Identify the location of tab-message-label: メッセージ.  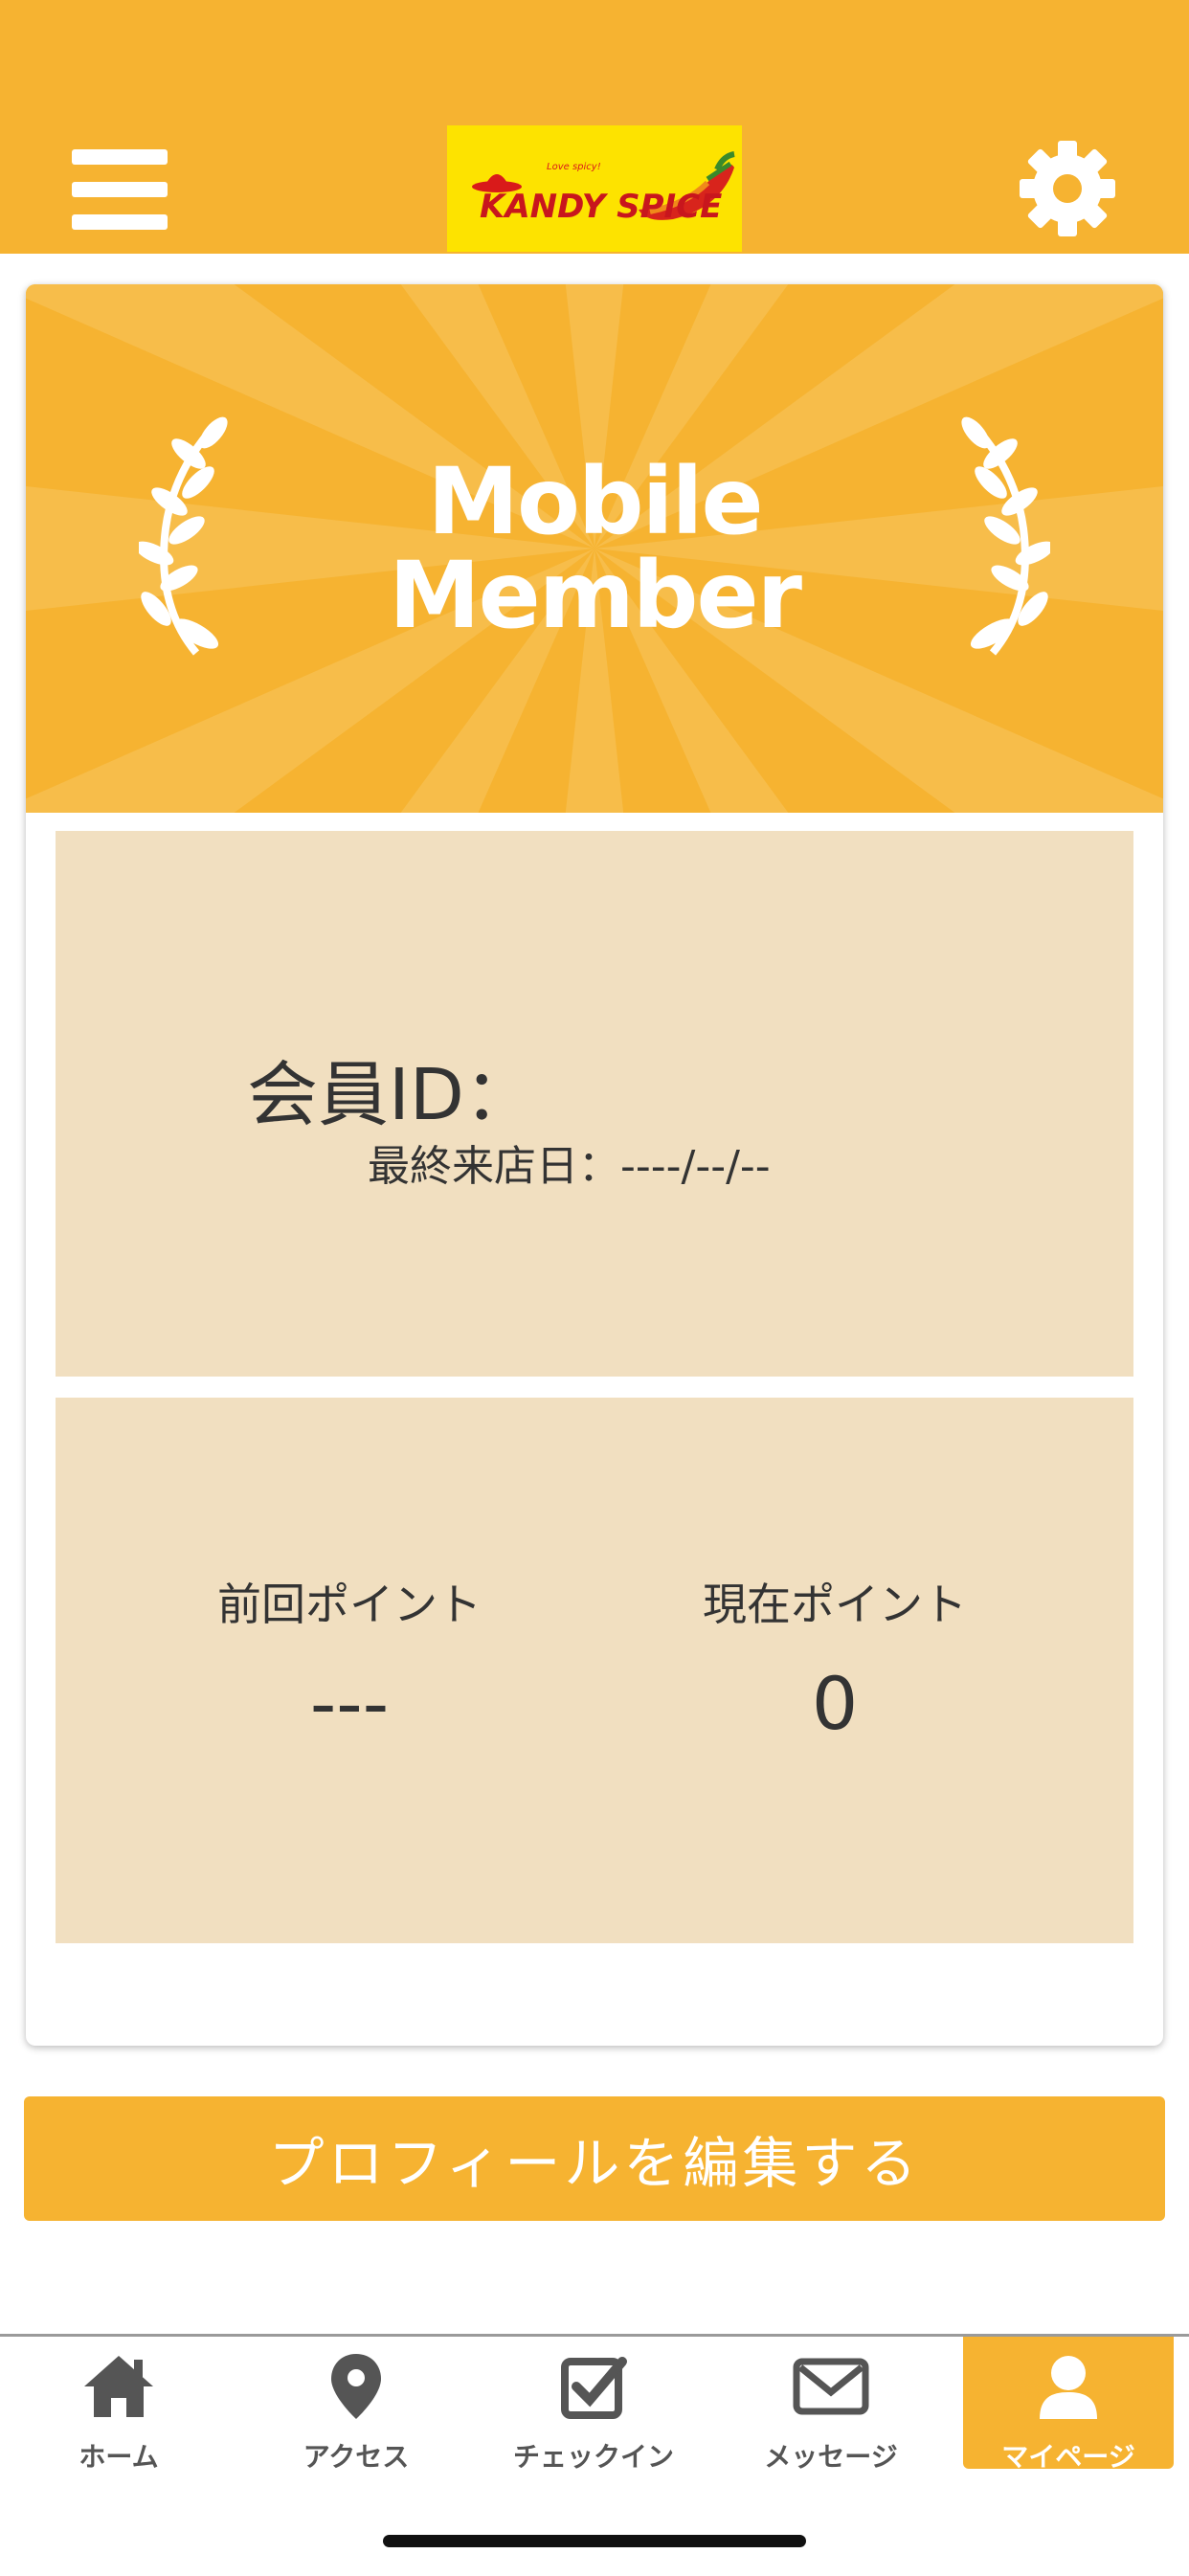
(831, 2457).